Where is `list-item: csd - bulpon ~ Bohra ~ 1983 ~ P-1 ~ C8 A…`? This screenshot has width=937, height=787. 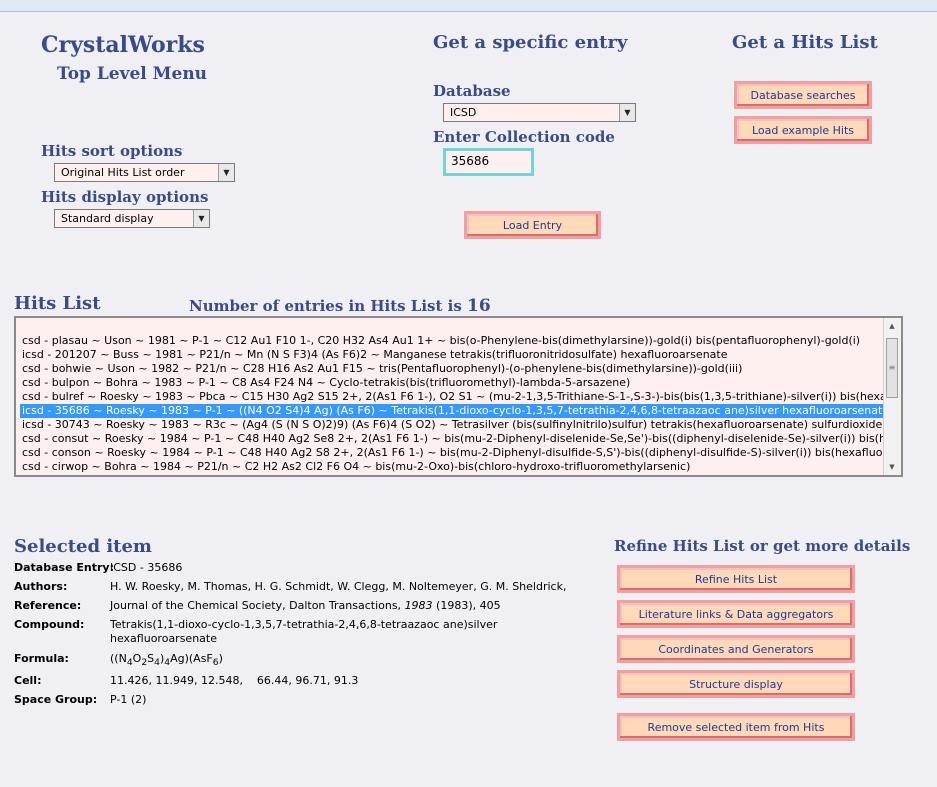 list-item: csd - bulpon ~ Bohra ~ 1983 ~ P-1 ~ C8 A… is located at coordinates (453, 383).